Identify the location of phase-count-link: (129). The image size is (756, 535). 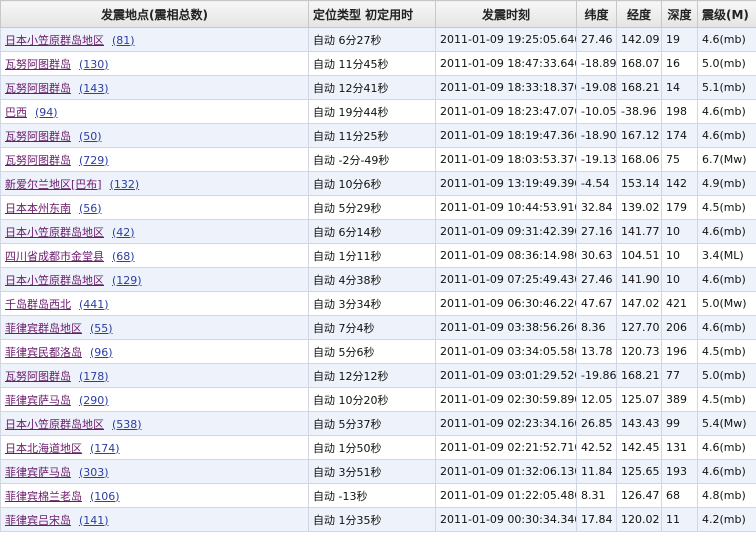
(127, 280).